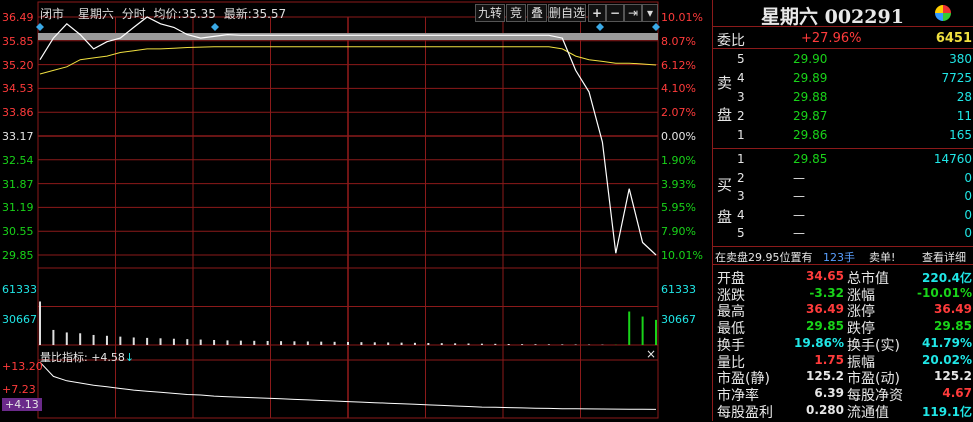 This screenshot has height=422, width=973. What do you see at coordinates (678, 136) in the screenshot?
I see `percent-tick: 0.00%` at bounding box center [678, 136].